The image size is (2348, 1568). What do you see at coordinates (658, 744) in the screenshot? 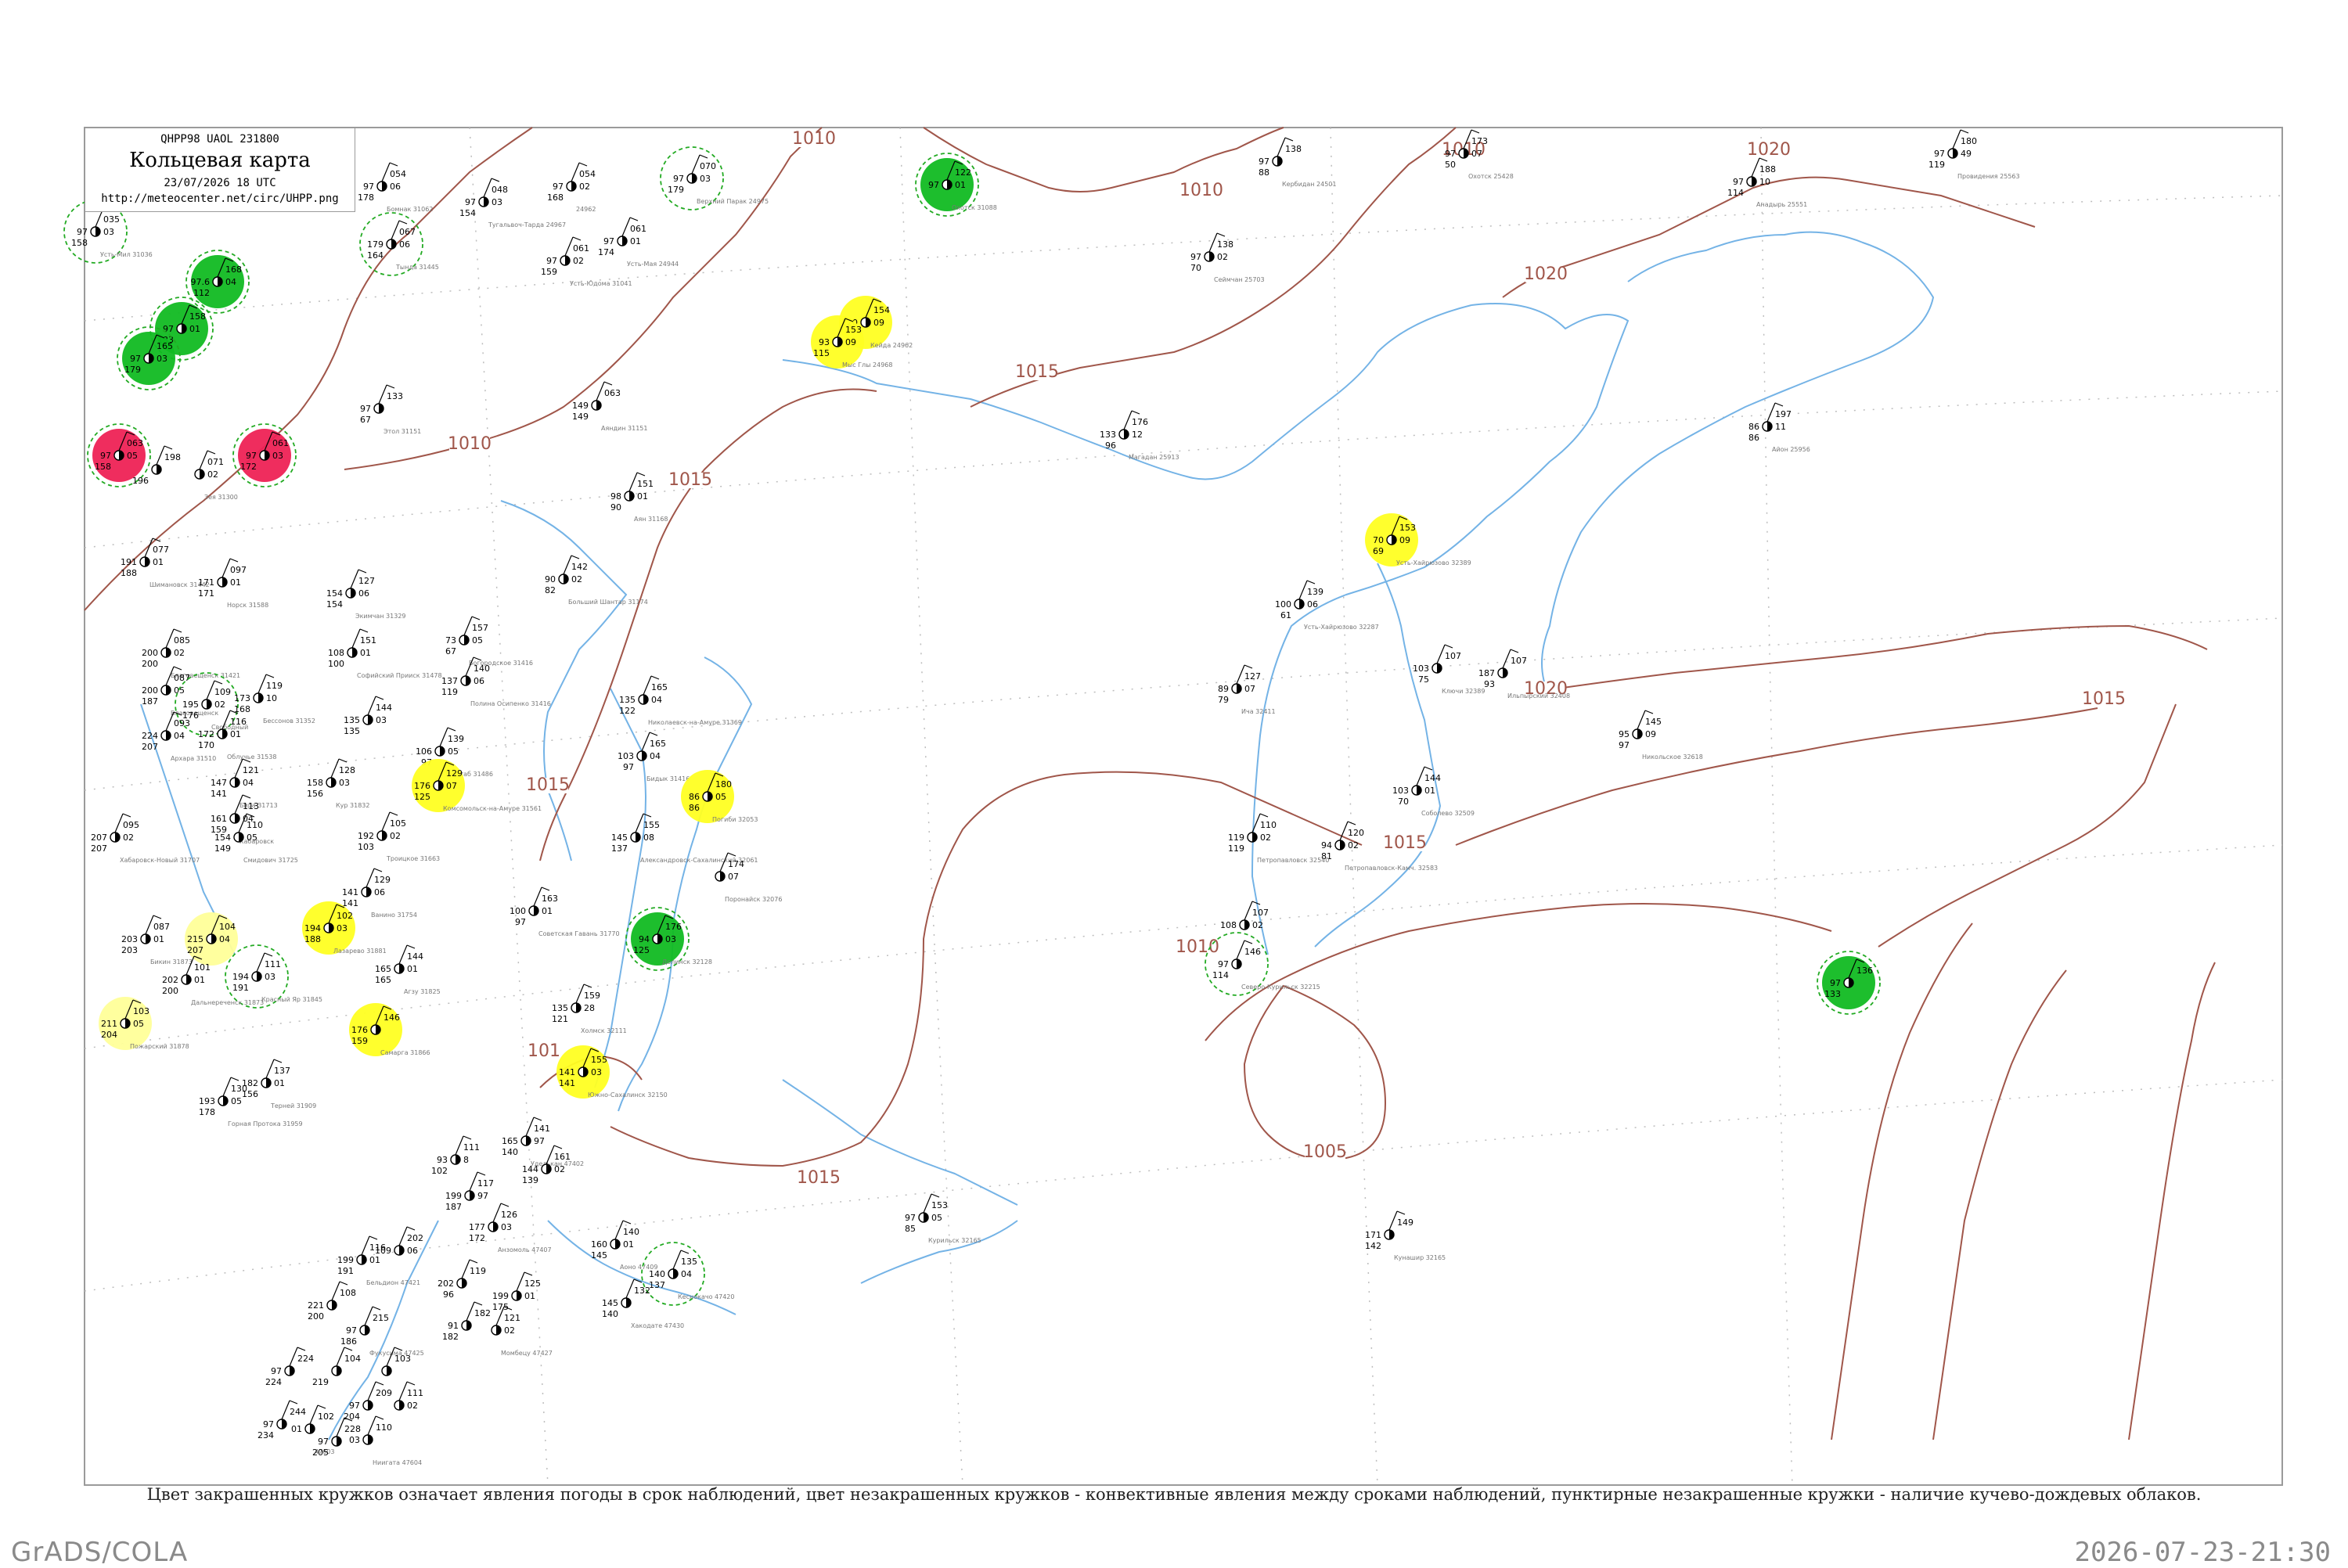
I see `pressure-value: 165` at bounding box center [658, 744].